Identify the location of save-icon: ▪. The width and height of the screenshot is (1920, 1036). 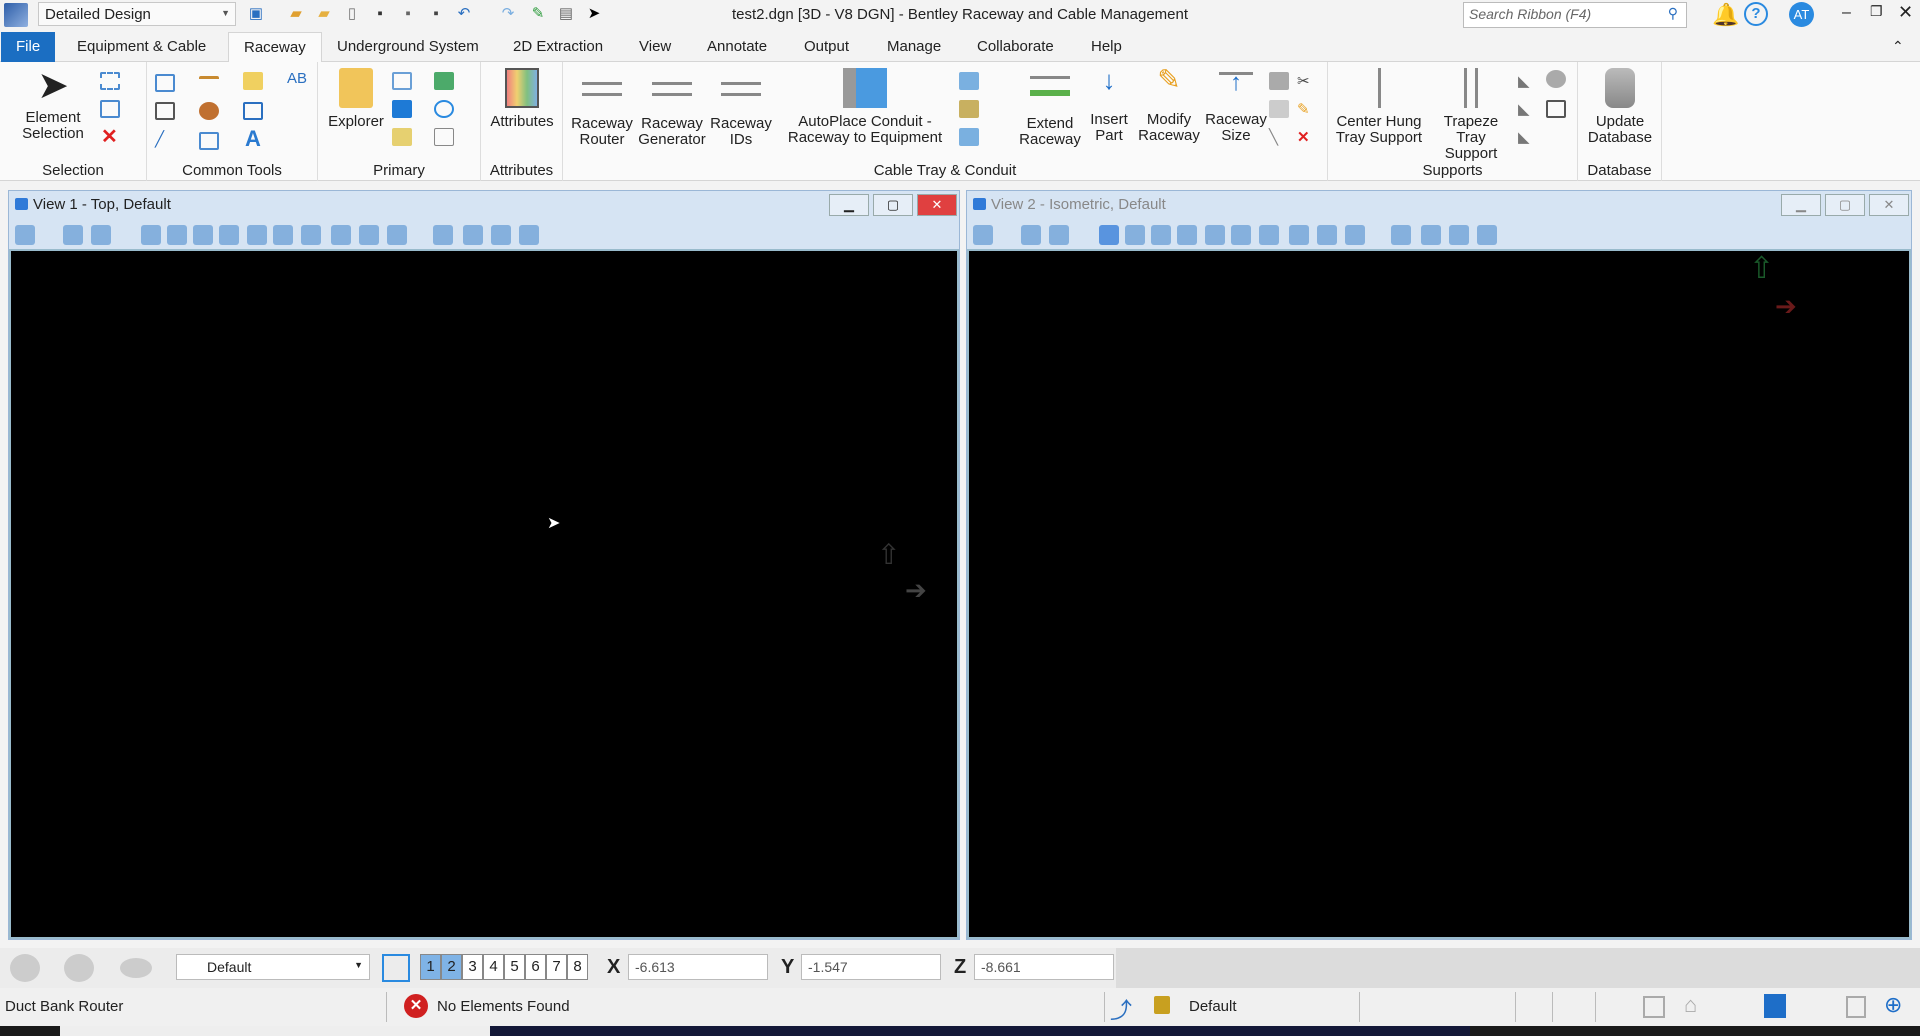
(380, 14).